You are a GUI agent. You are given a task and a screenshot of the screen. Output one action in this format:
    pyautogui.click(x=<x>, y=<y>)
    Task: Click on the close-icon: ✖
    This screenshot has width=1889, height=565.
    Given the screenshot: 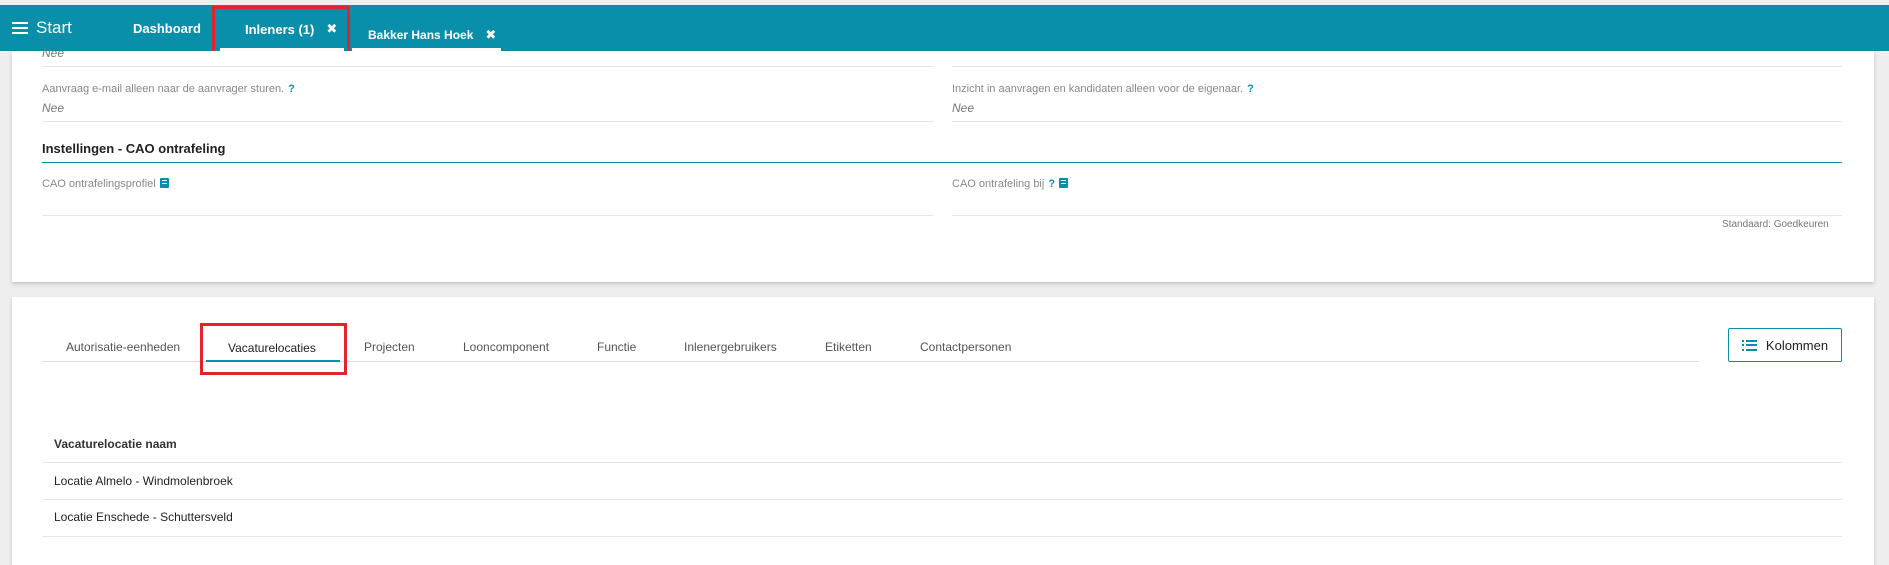 What is the action you would take?
    pyautogui.click(x=490, y=35)
    